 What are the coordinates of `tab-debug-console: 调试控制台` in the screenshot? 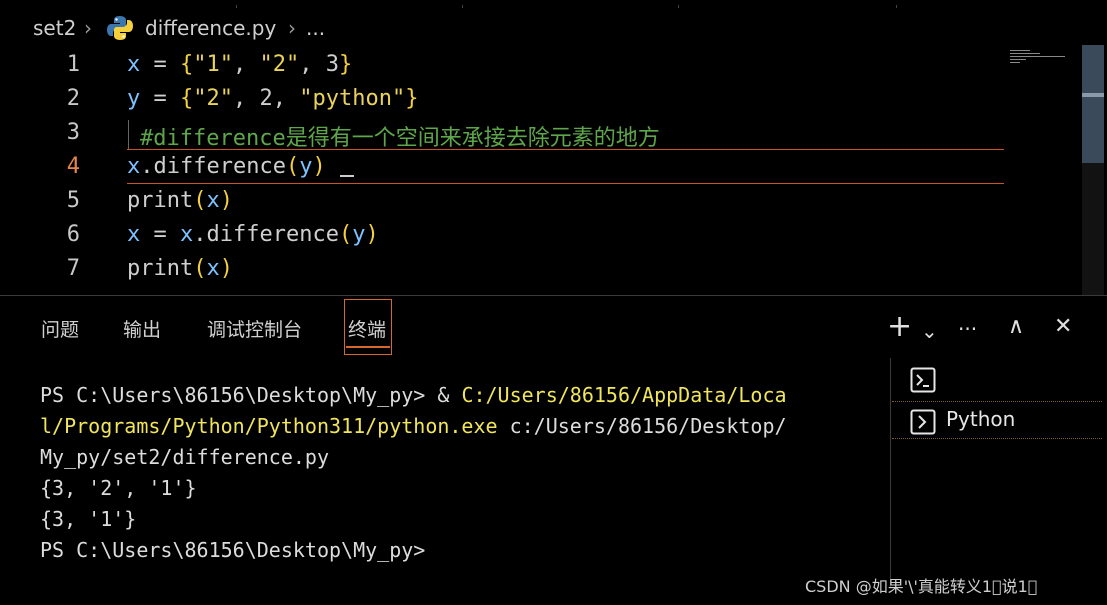 It's located at (254, 330).